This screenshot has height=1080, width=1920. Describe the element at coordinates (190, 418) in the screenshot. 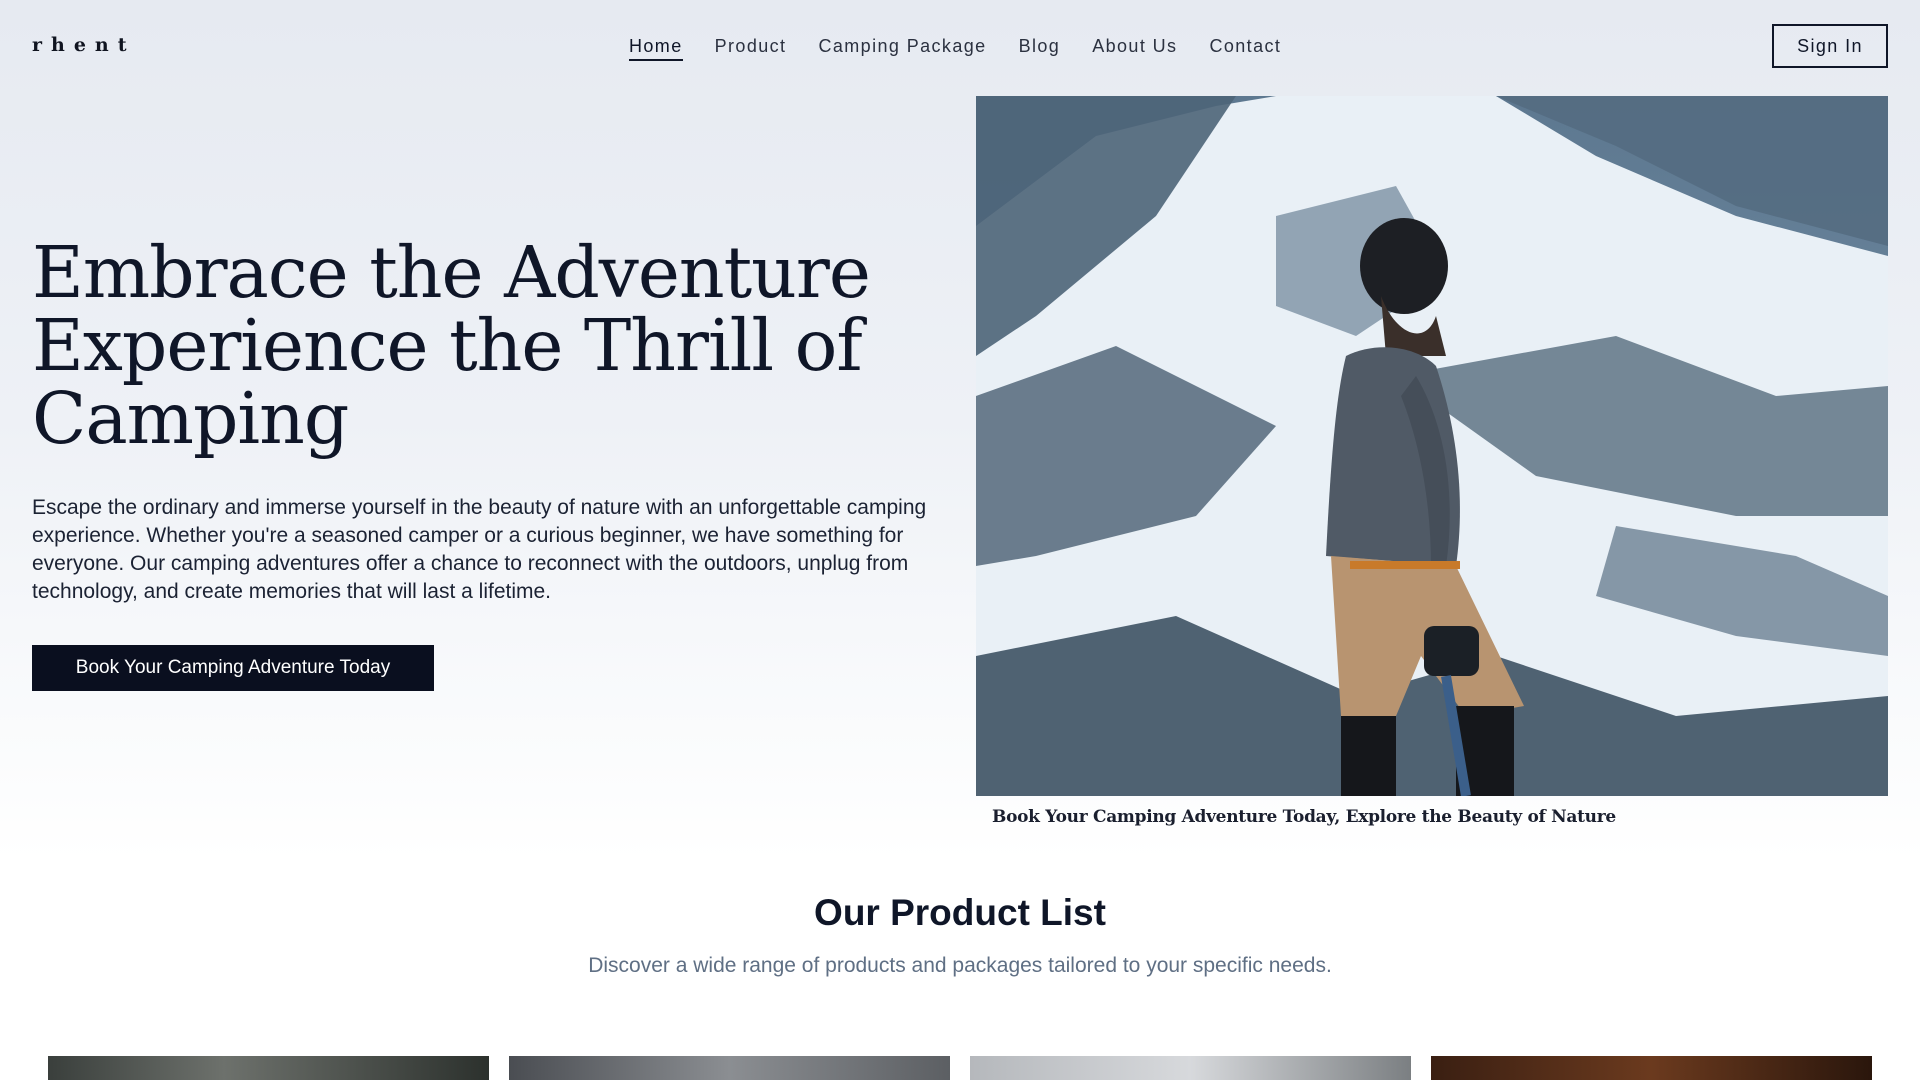

I see `hero-title-line-3: Camping` at that location.